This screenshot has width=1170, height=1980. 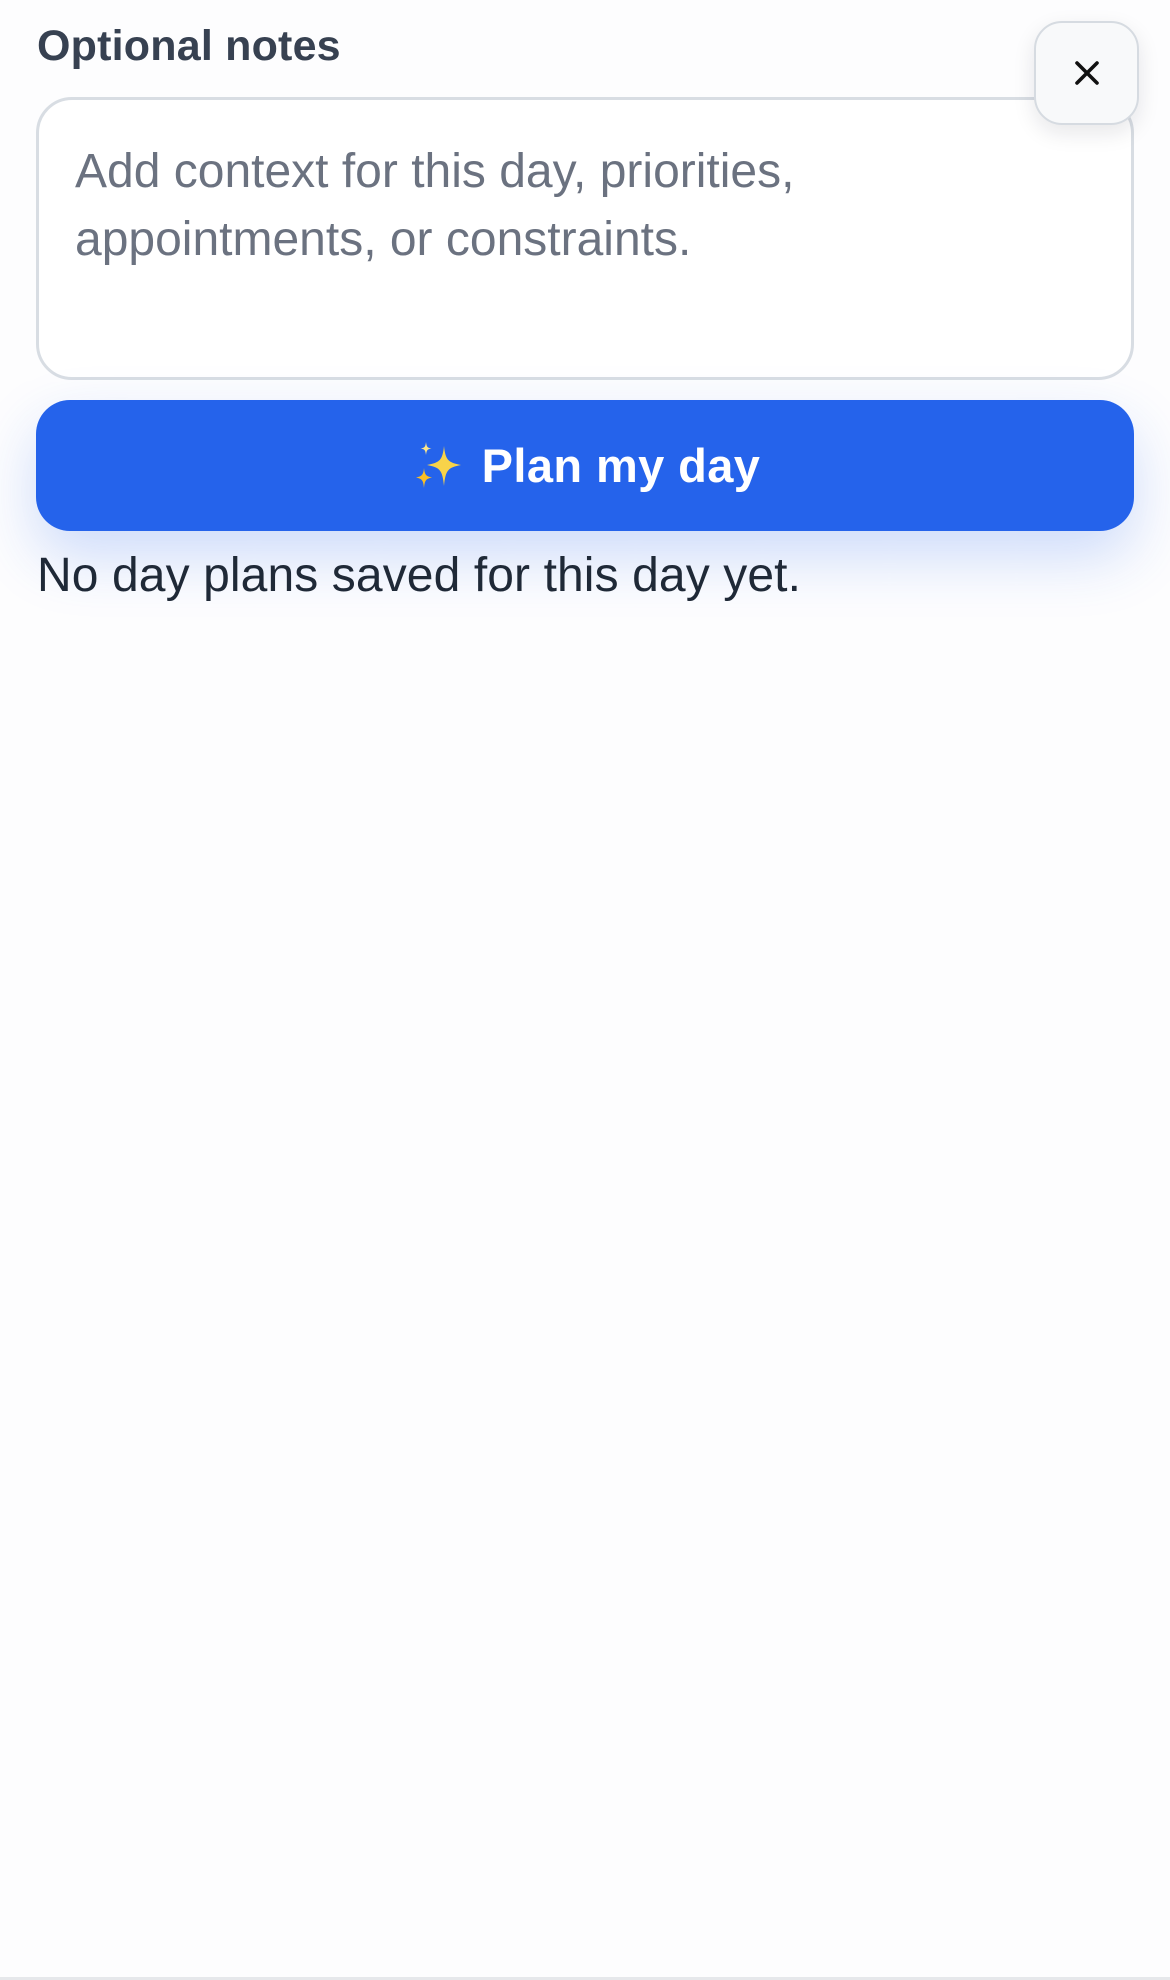 What do you see at coordinates (419, 575) in the screenshot?
I see `empty-state-message: No day plans saved for this day yet.` at bounding box center [419, 575].